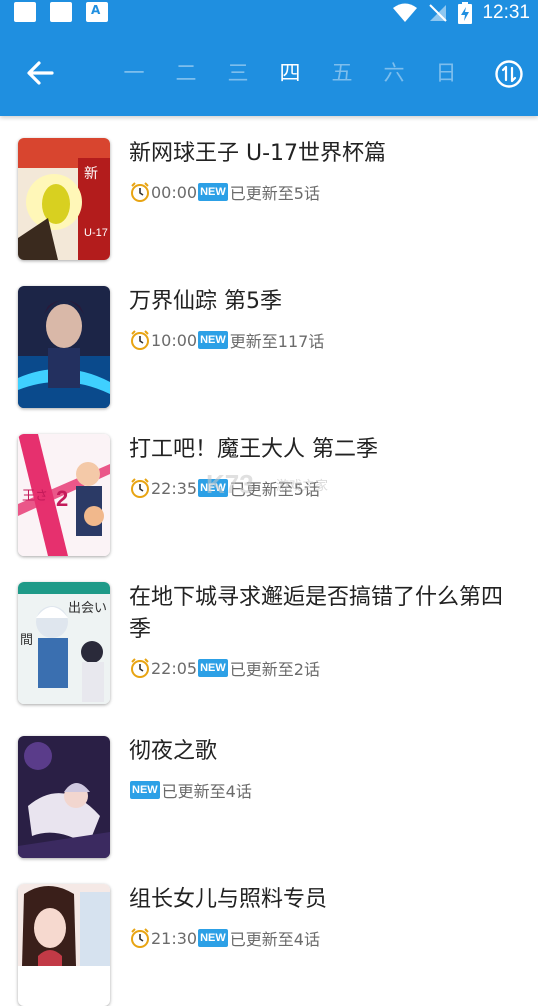 This screenshot has width=538, height=1006. What do you see at coordinates (277, 341) in the screenshot?
I see `item-update: 更新至117话` at bounding box center [277, 341].